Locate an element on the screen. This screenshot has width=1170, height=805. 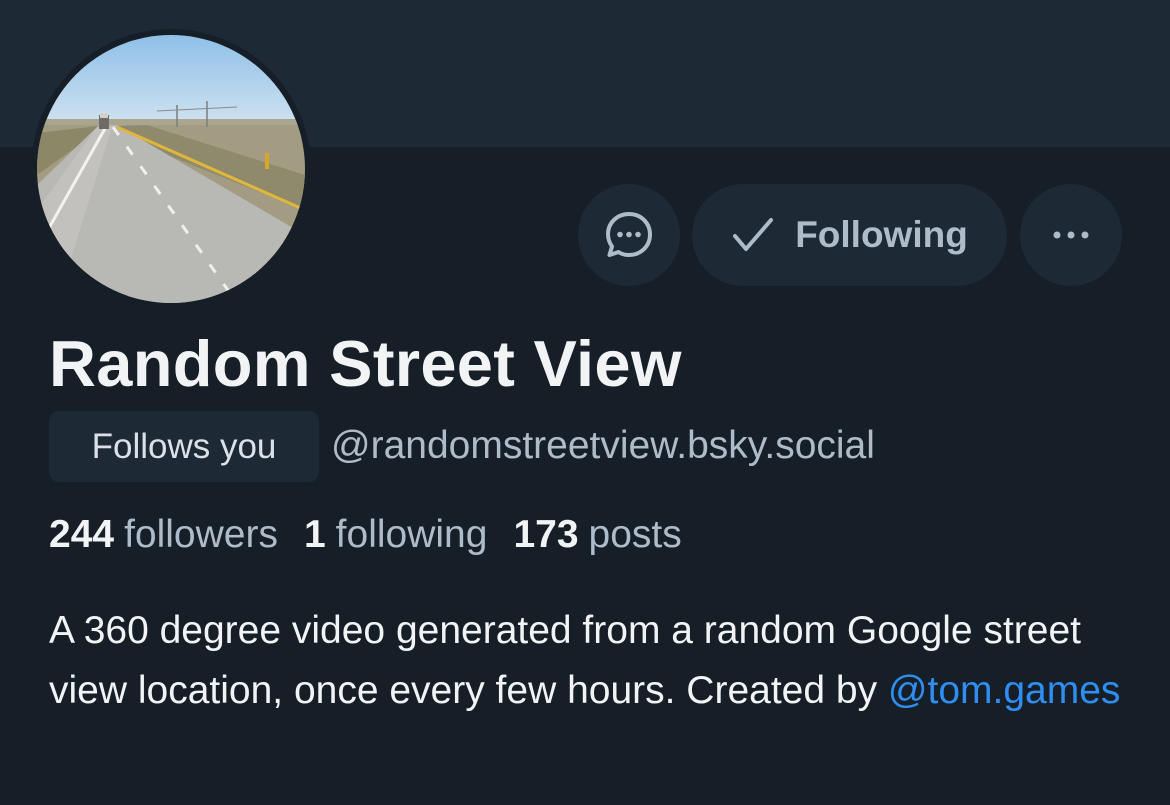
posts-count: 173 is located at coordinates (546, 534).